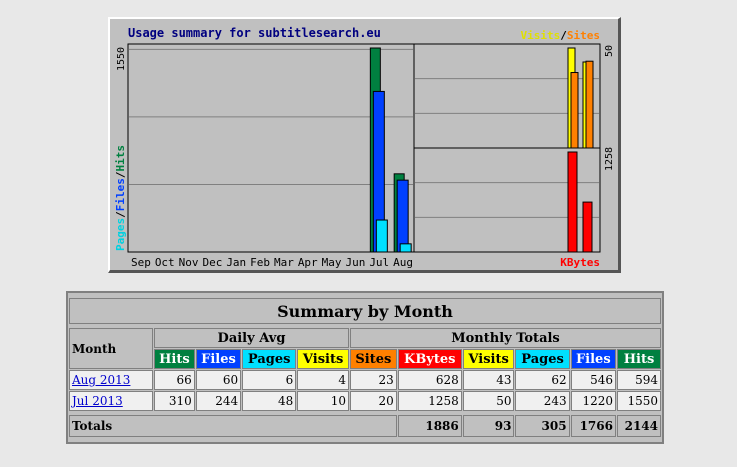 The height and width of the screenshot is (467, 737). What do you see at coordinates (542, 401) in the screenshot?
I see `cell-monthly-pages: 243` at bounding box center [542, 401].